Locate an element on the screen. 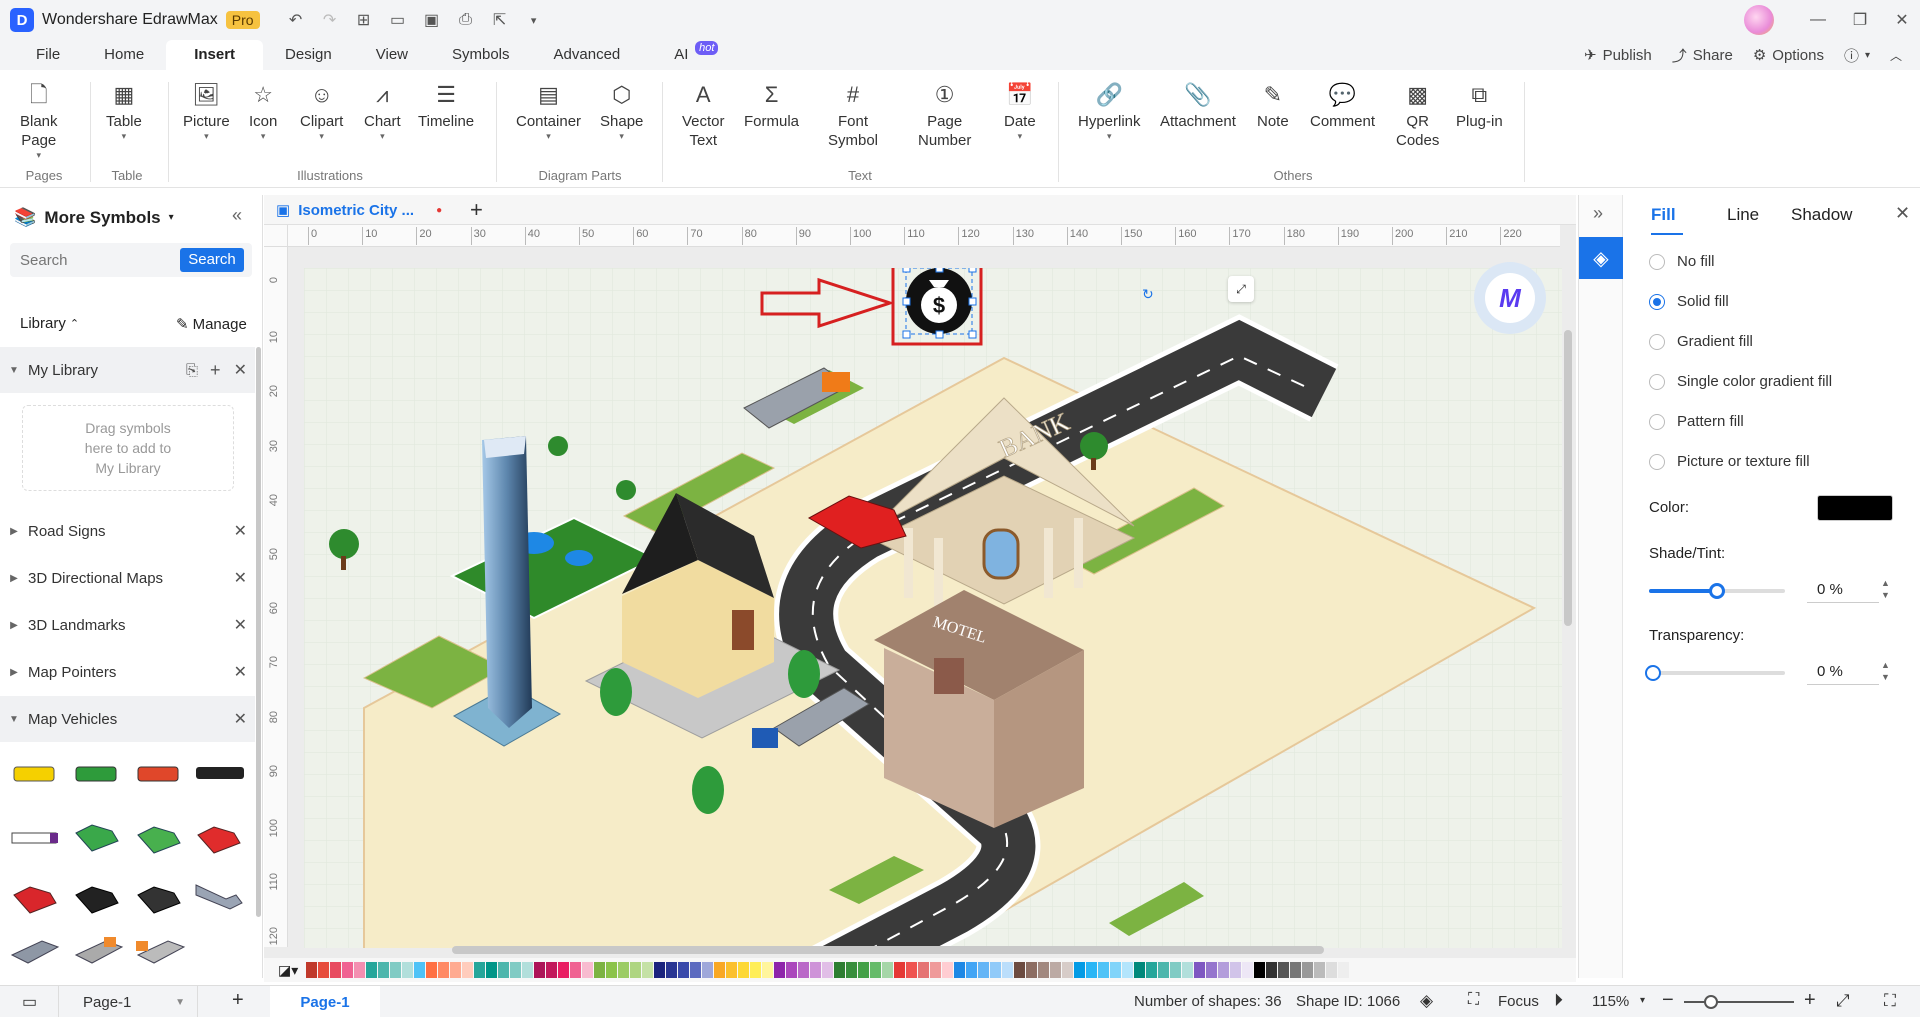 This screenshot has width=1920, height=1017. fill-tool-button: ◈ is located at coordinates (1601, 258).